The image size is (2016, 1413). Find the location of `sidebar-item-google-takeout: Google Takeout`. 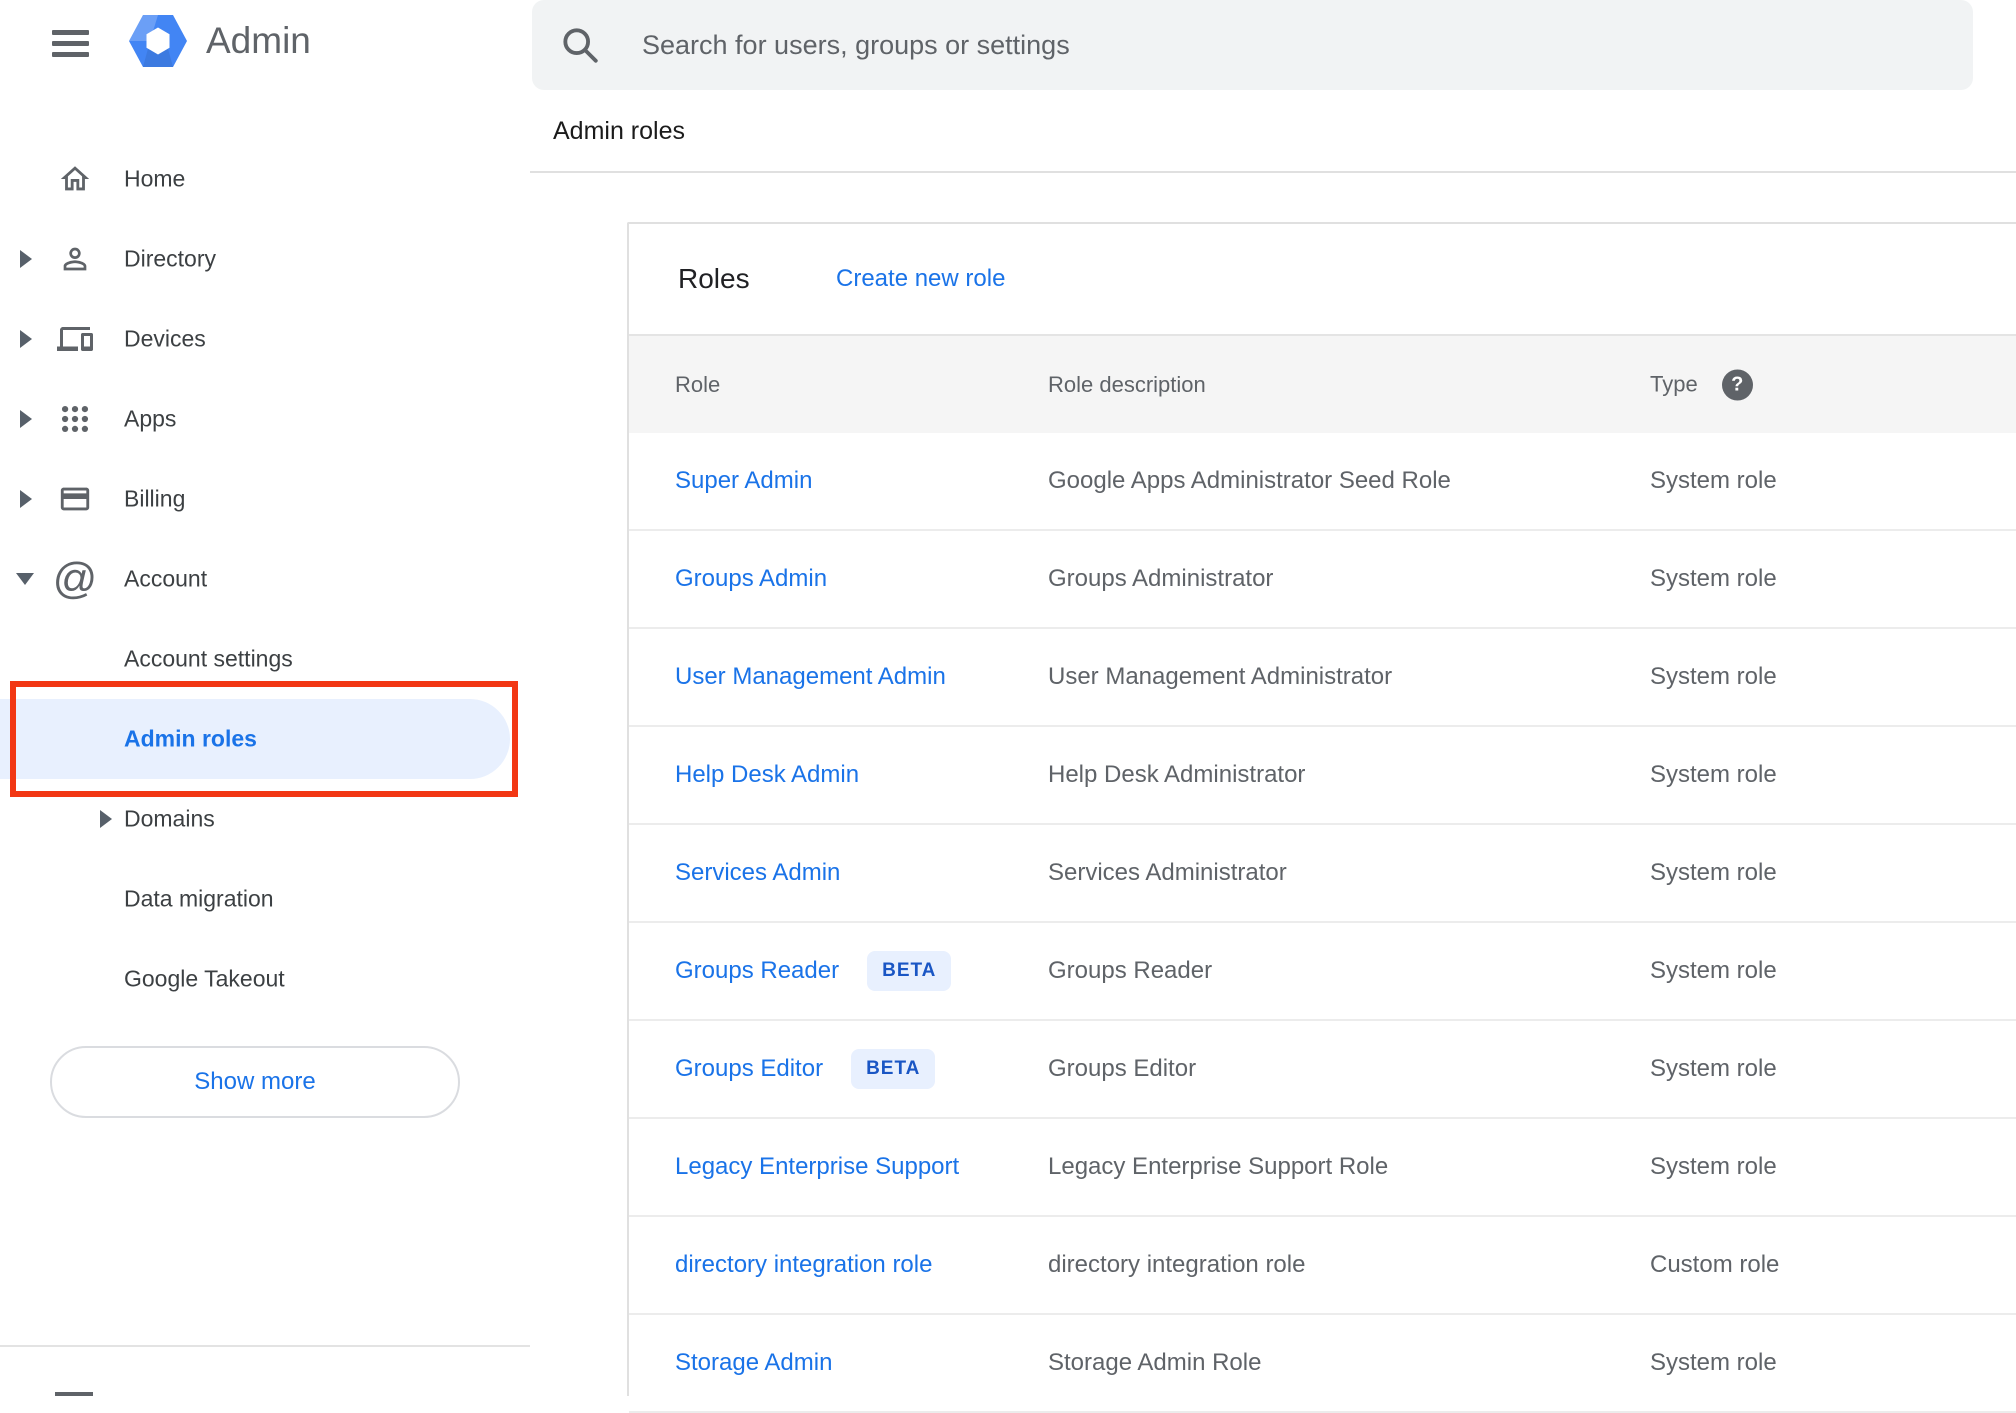

sidebar-item-google-takeout: Google Takeout is located at coordinates (265, 979).